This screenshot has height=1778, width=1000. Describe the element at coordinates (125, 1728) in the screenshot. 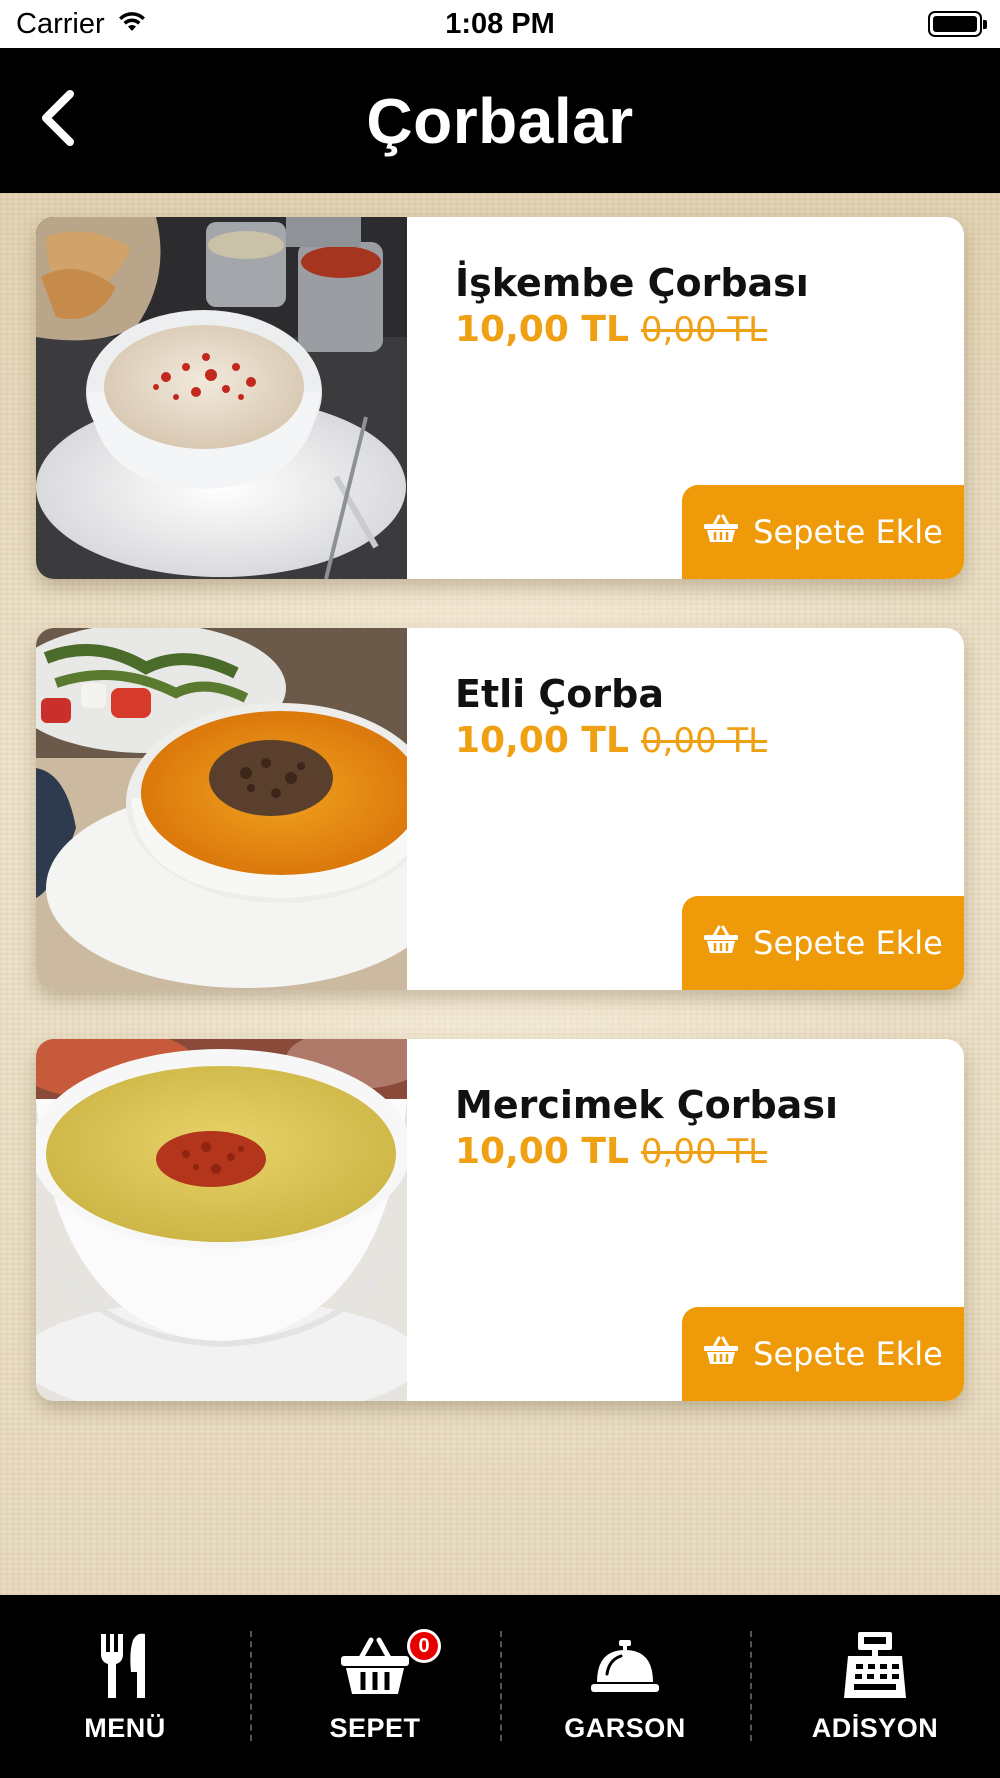

I see `tab-label: MENÜ` at that location.